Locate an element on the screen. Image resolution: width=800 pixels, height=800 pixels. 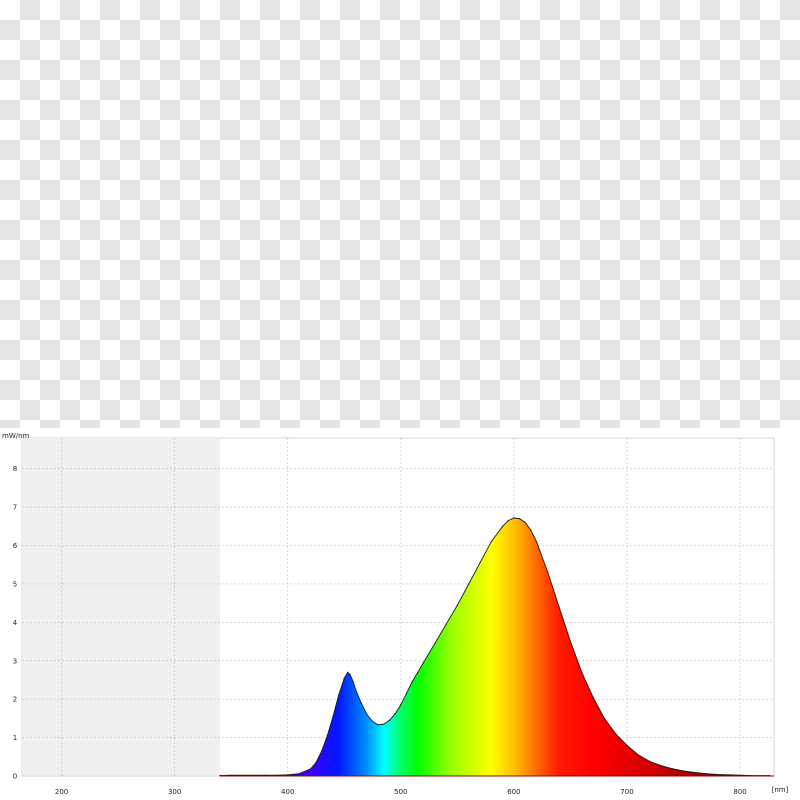
y-tick-label: 2 is located at coordinates (15, 700).